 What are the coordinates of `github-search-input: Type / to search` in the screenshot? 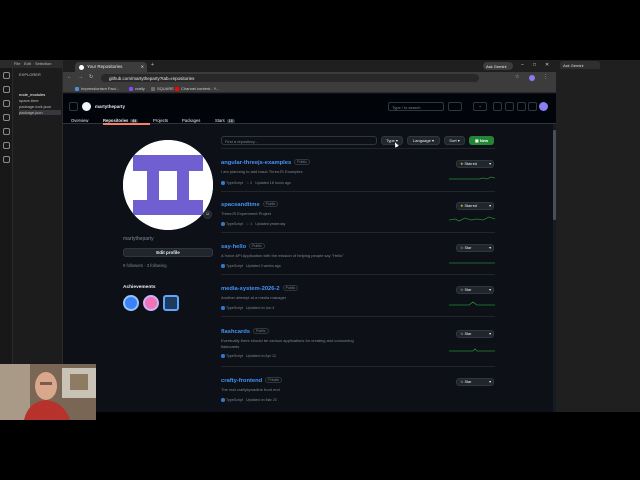 It's located at (416, 106).